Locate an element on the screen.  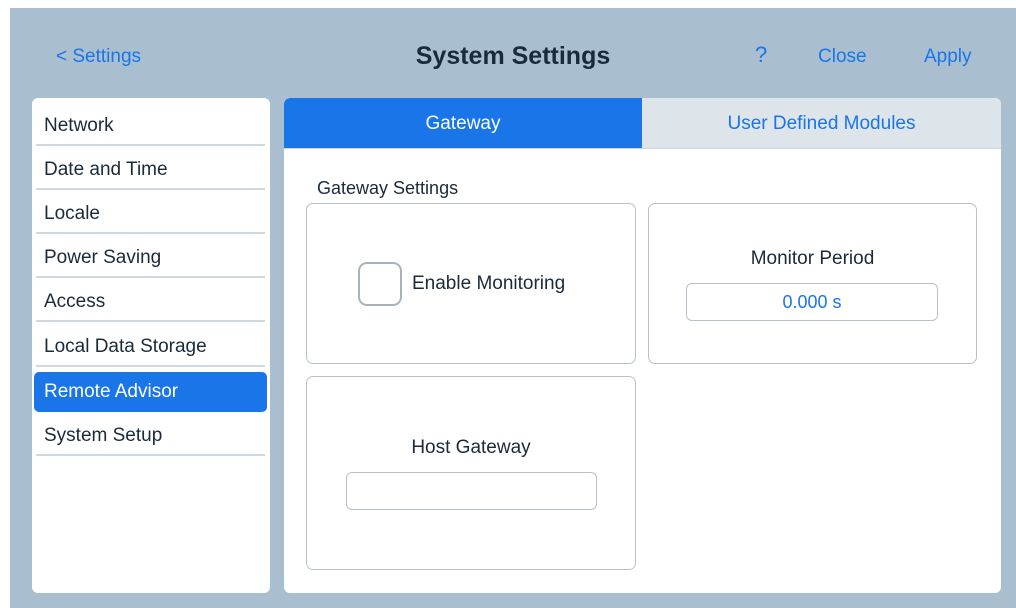
host-gateway-card: Host Gateway is located at coordinates (471, 473).